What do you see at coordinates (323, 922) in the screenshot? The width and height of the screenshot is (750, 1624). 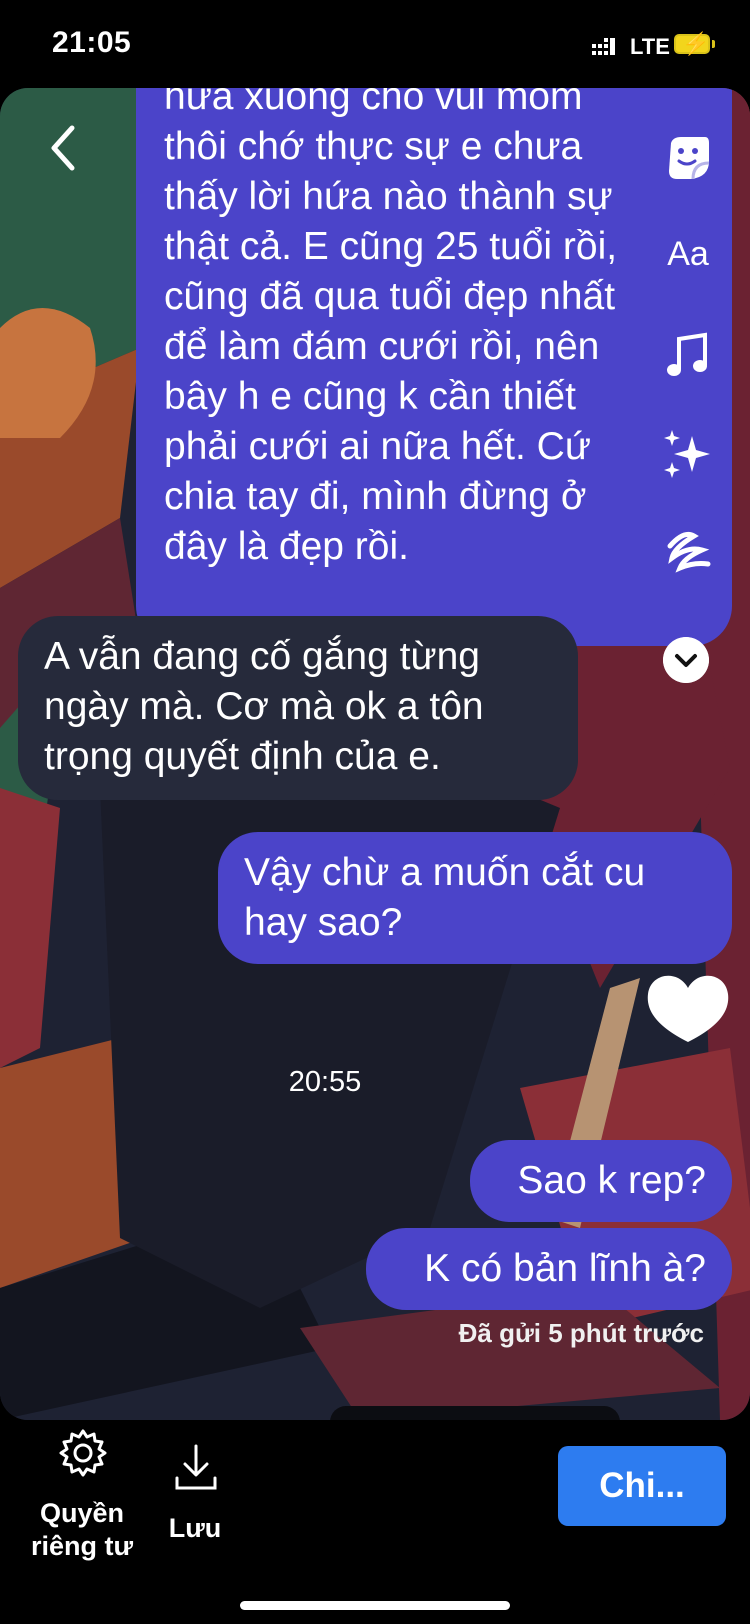 I see `message-line: hay sao?` at bounding box center [323, 922].